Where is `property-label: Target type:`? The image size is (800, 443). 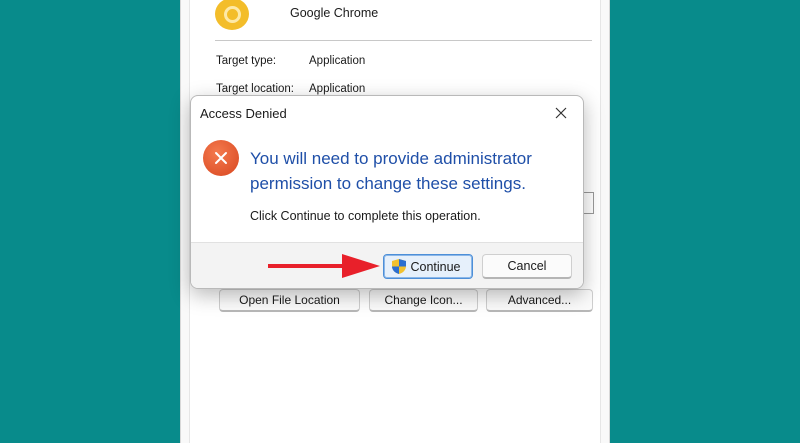 property-label: Target type: is located at coordinates (246, 61).